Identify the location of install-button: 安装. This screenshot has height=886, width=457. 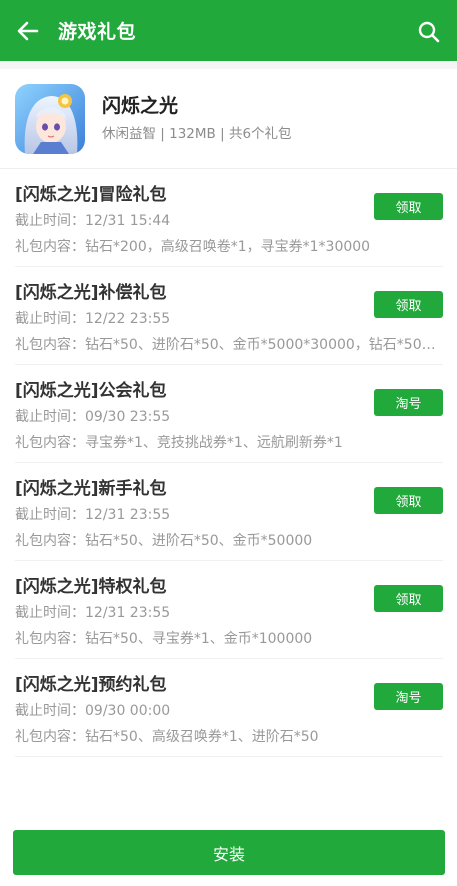
(229, 852).